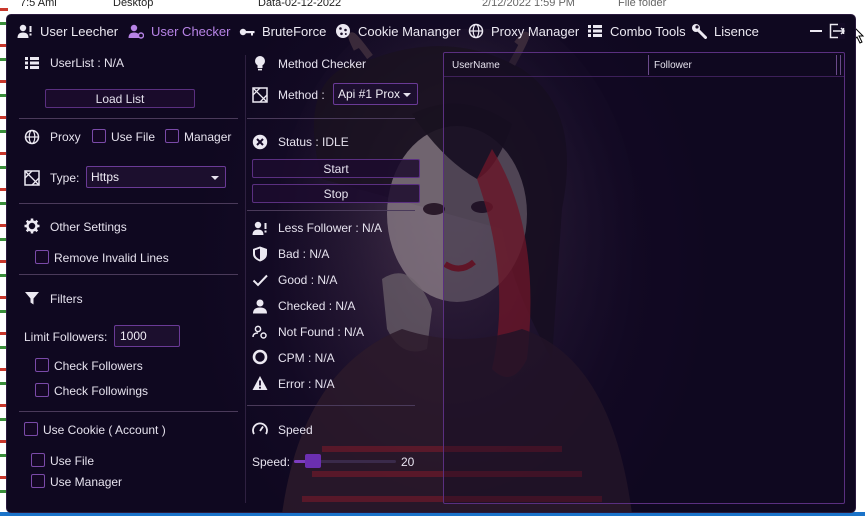  I want to click on shield-icon, so click(260, 254).